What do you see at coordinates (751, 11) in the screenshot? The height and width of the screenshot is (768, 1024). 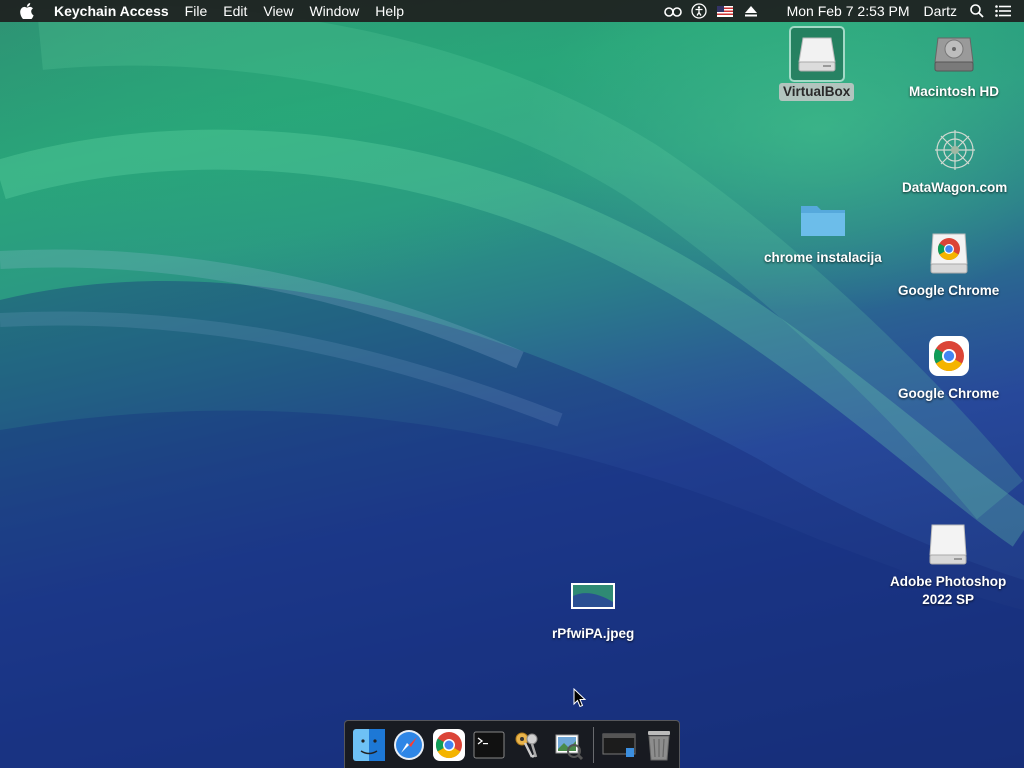 I see `eject-icon` at bounding box center [751, 11].